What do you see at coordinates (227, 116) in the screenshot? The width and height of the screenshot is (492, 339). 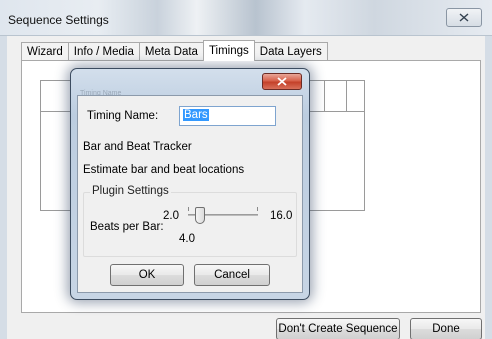 I see `timing-name-input: Bars` at bounding box center [227, 116].